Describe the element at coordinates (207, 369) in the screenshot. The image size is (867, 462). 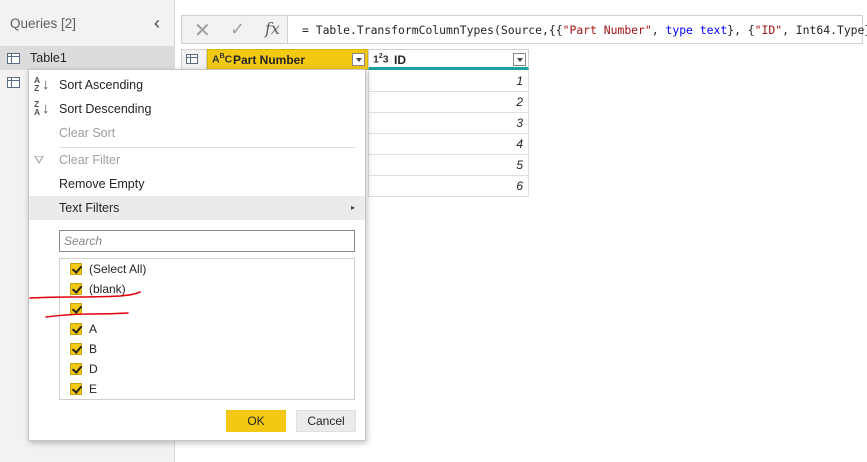
I see `filter-value-row: D` at that location.